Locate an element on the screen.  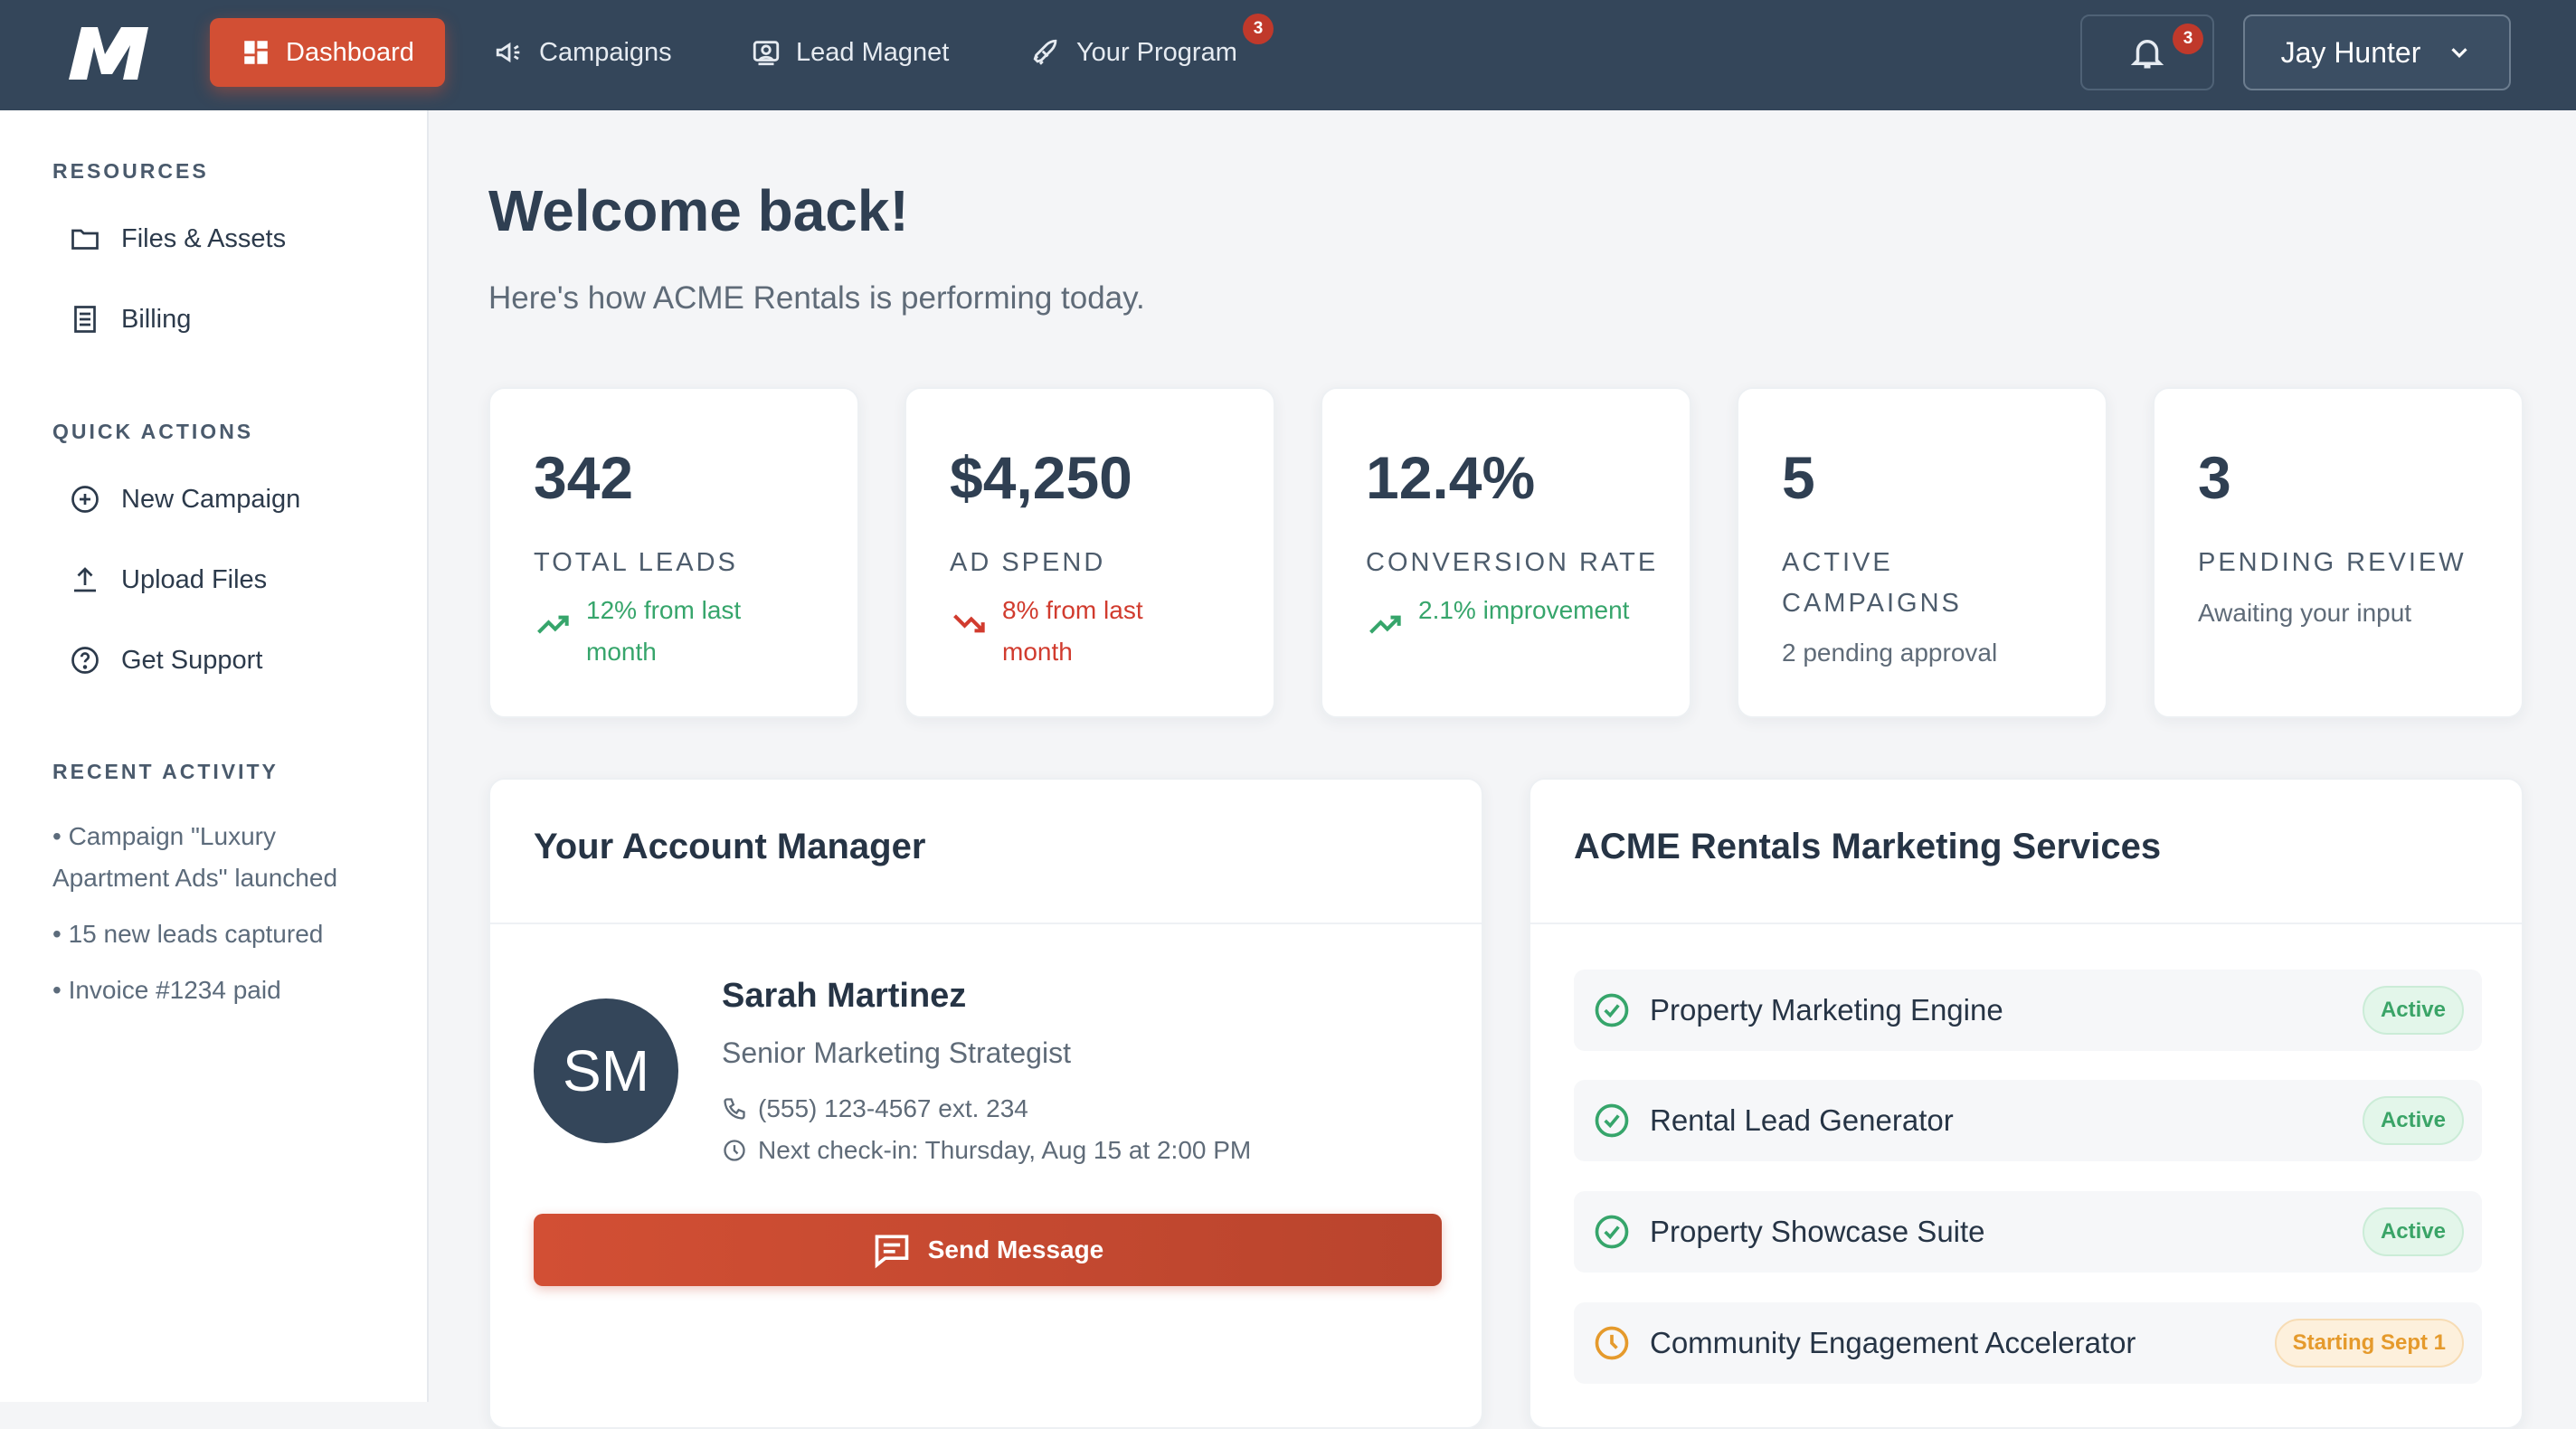
stat-trend: 12% from last month is located at coordinates (650, 632).